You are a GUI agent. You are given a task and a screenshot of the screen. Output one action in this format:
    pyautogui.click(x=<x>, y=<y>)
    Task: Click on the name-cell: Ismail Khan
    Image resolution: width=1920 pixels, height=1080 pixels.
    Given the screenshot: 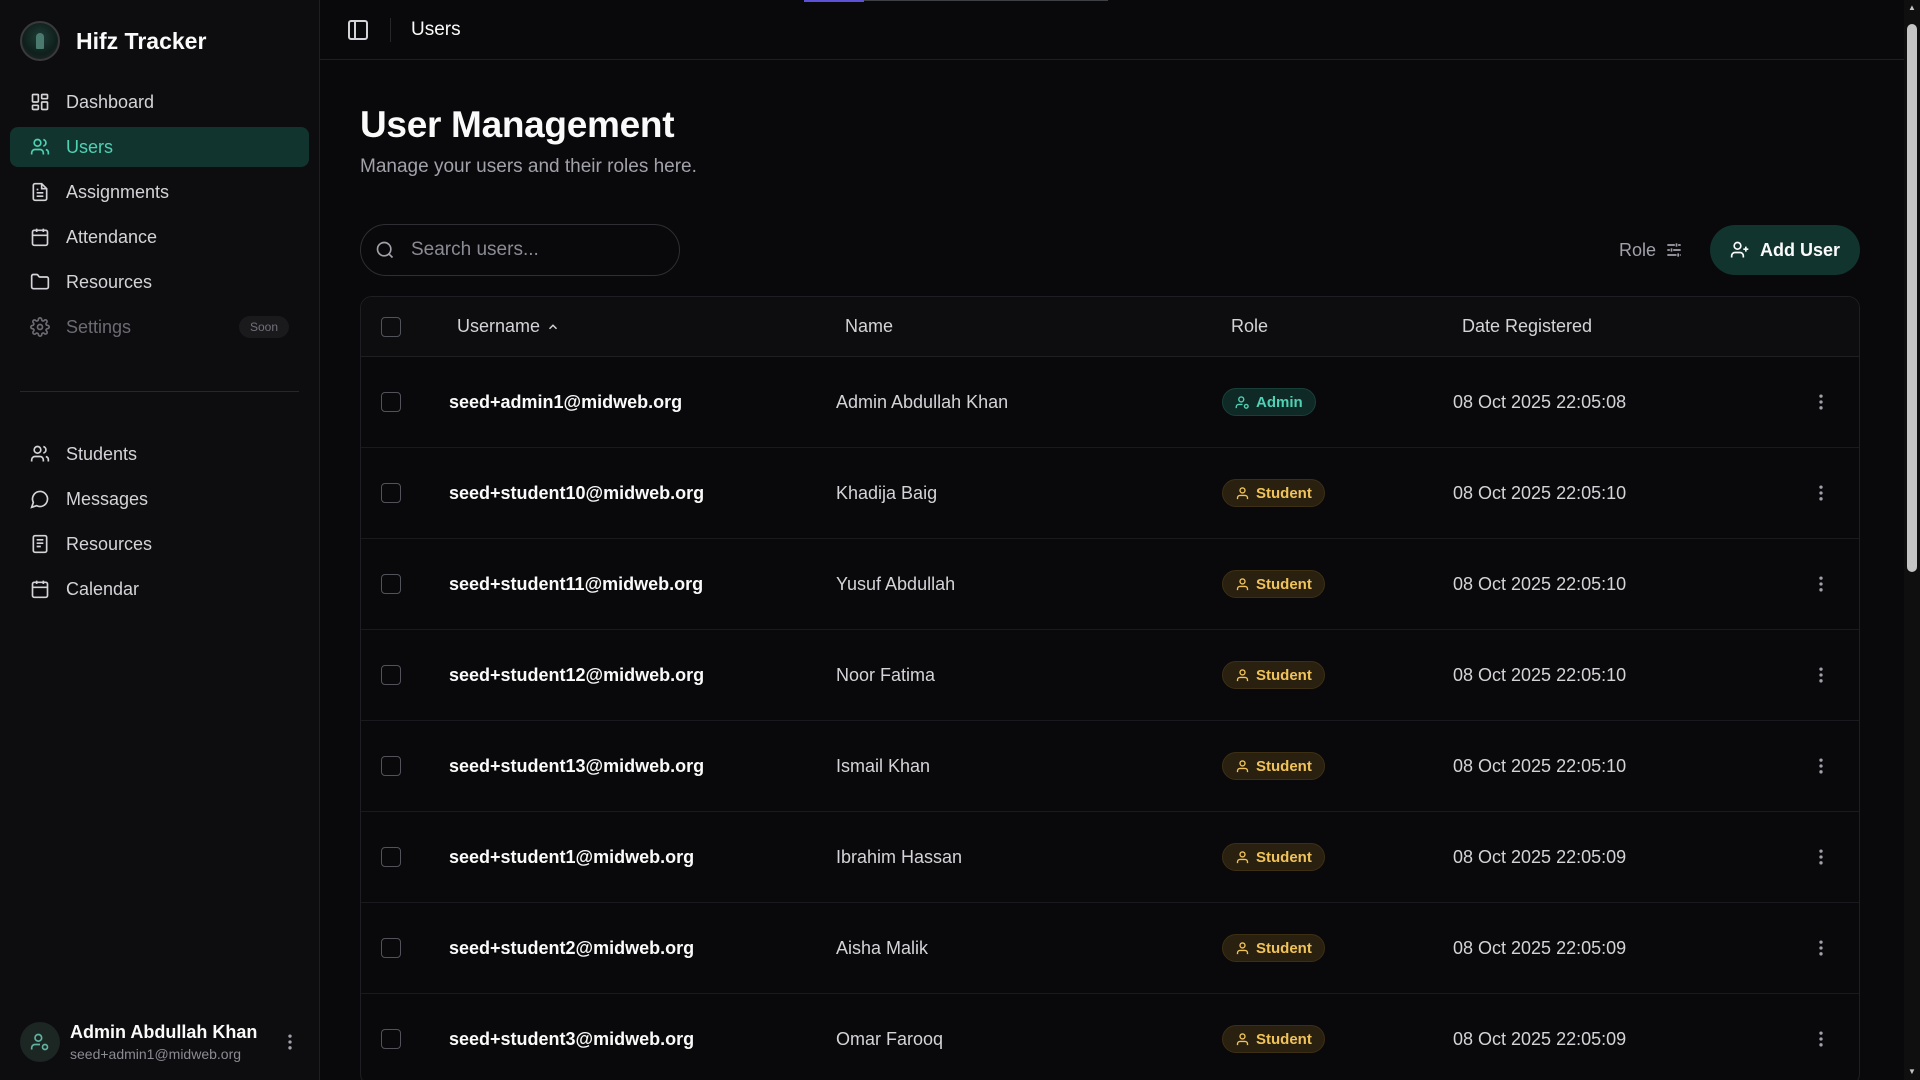 What is the action you would take?
    pyautogui.click(x=883, y=765)
    